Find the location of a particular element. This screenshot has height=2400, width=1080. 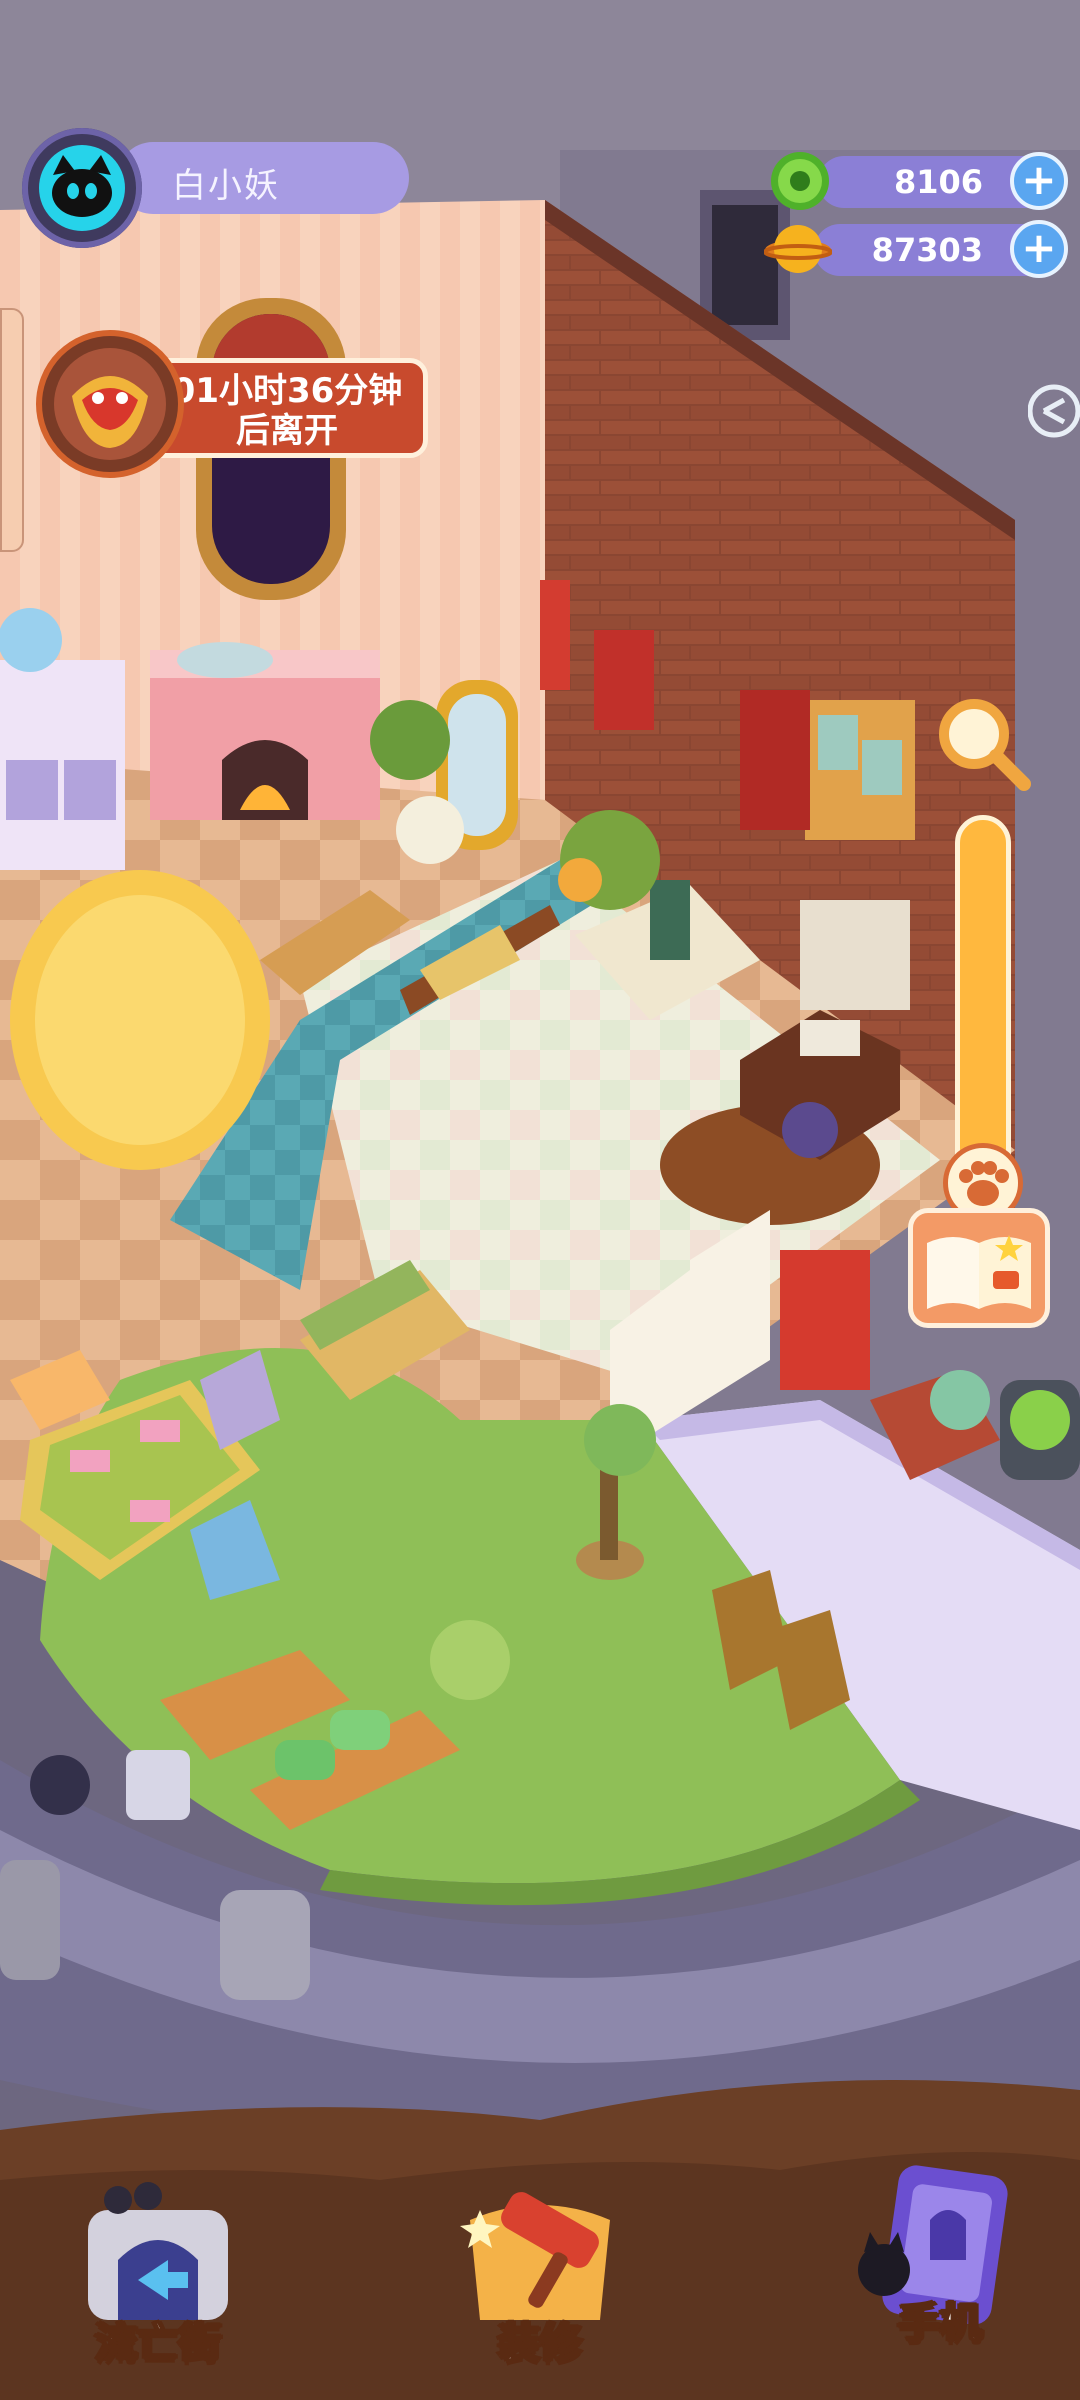

nav-street-label: 流亡街 is located at coordinates (158, 2342).